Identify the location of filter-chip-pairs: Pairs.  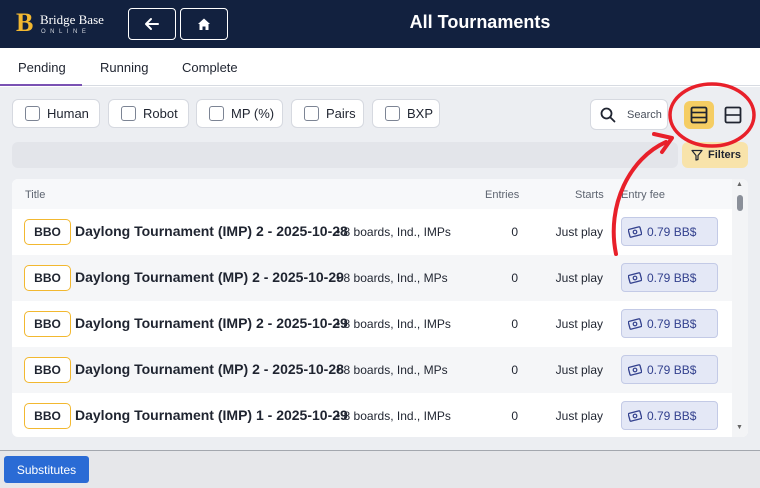
(327, 113).